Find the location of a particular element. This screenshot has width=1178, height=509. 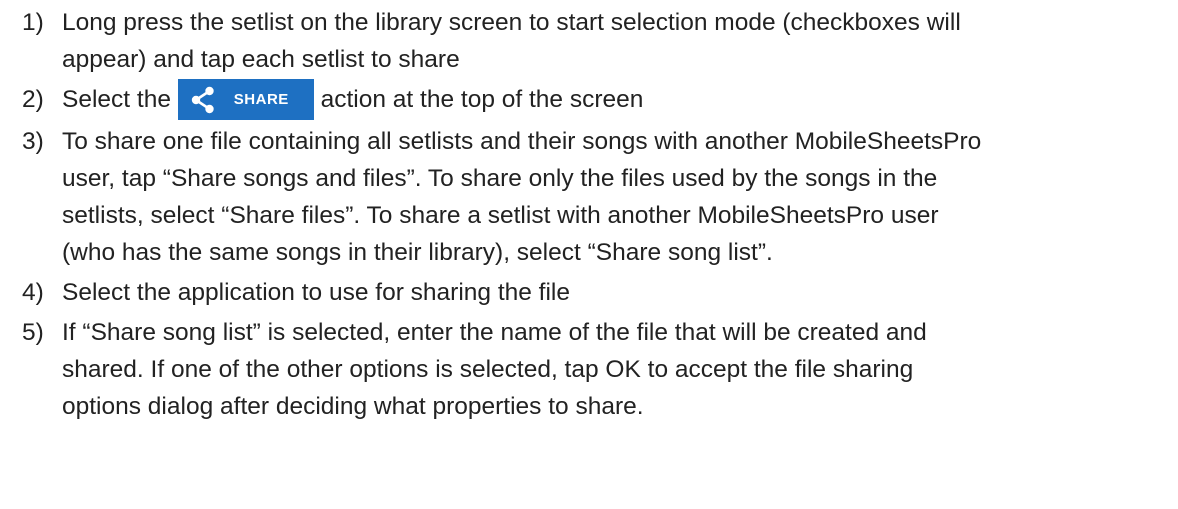

share-button: SHARE is located at coordinates (245, 99).